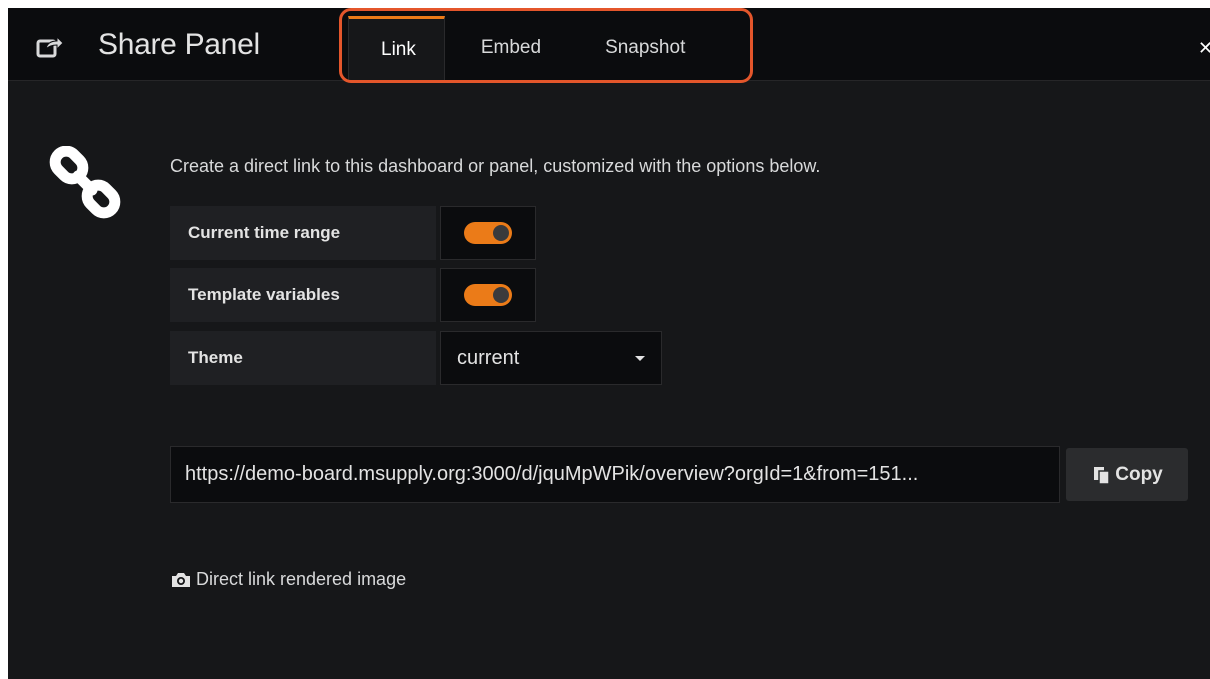 This screenshot has height=679, width=1210. I want to click on share-tabs: Link Embed Snapshot, so click(533, 48).